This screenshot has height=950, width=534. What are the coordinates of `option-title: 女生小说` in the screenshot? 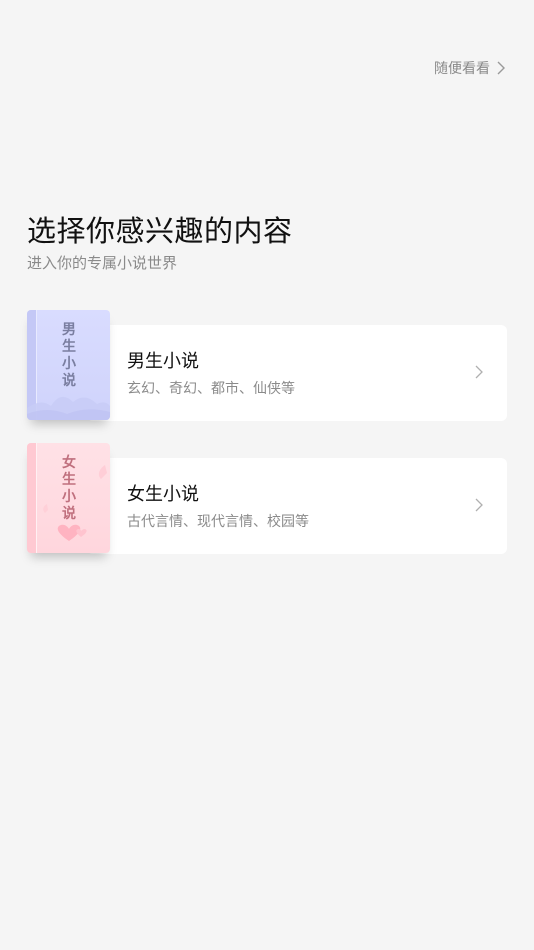 It's located at (163, 494).